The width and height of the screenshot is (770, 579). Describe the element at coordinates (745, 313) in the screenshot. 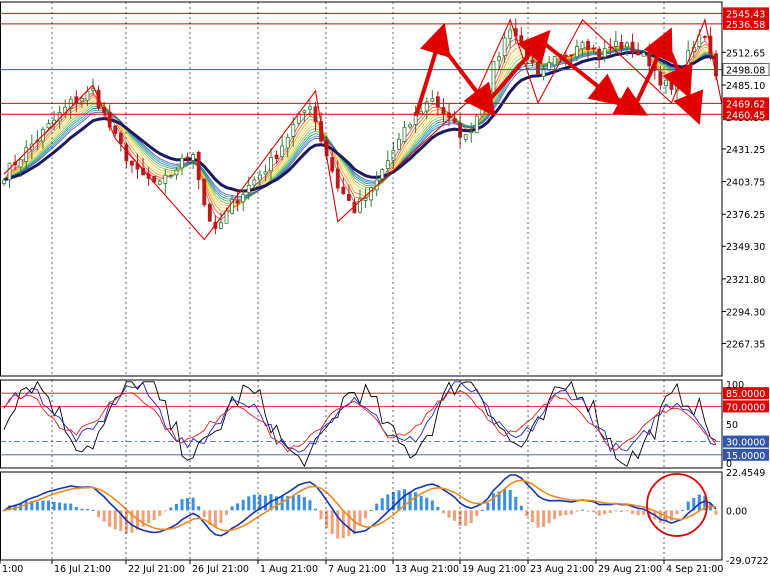

I see `price-tick-label: 2294.30` at that location.